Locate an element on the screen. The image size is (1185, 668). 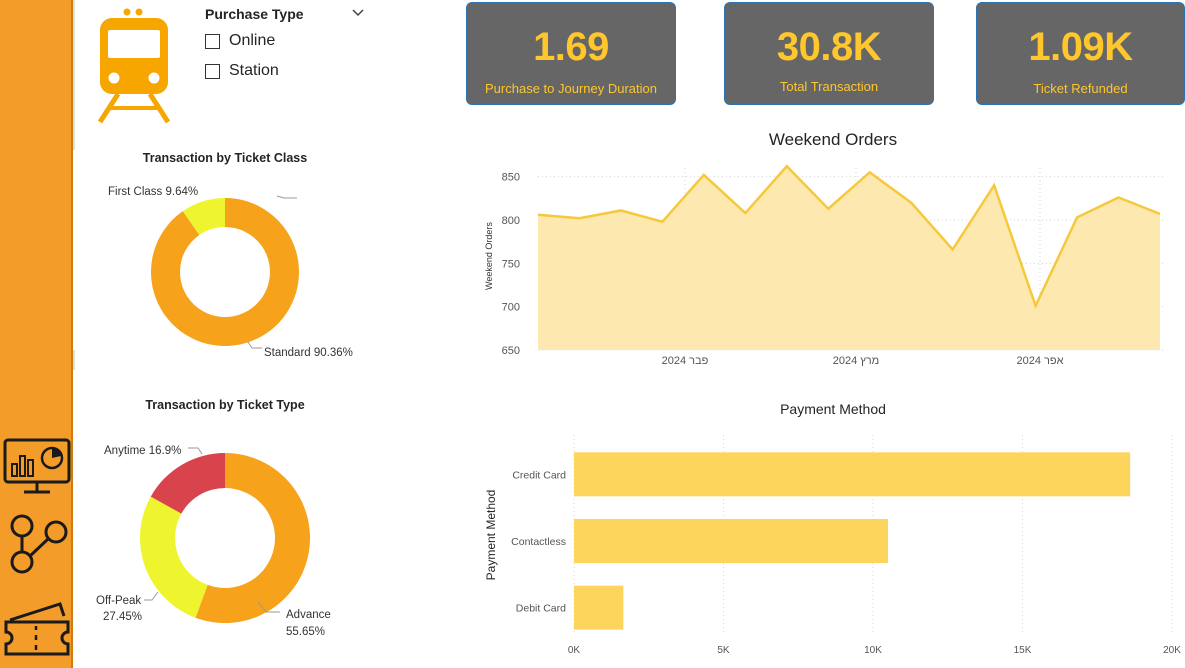
slicer-option-online: Online is located at coordinates (240, 41).